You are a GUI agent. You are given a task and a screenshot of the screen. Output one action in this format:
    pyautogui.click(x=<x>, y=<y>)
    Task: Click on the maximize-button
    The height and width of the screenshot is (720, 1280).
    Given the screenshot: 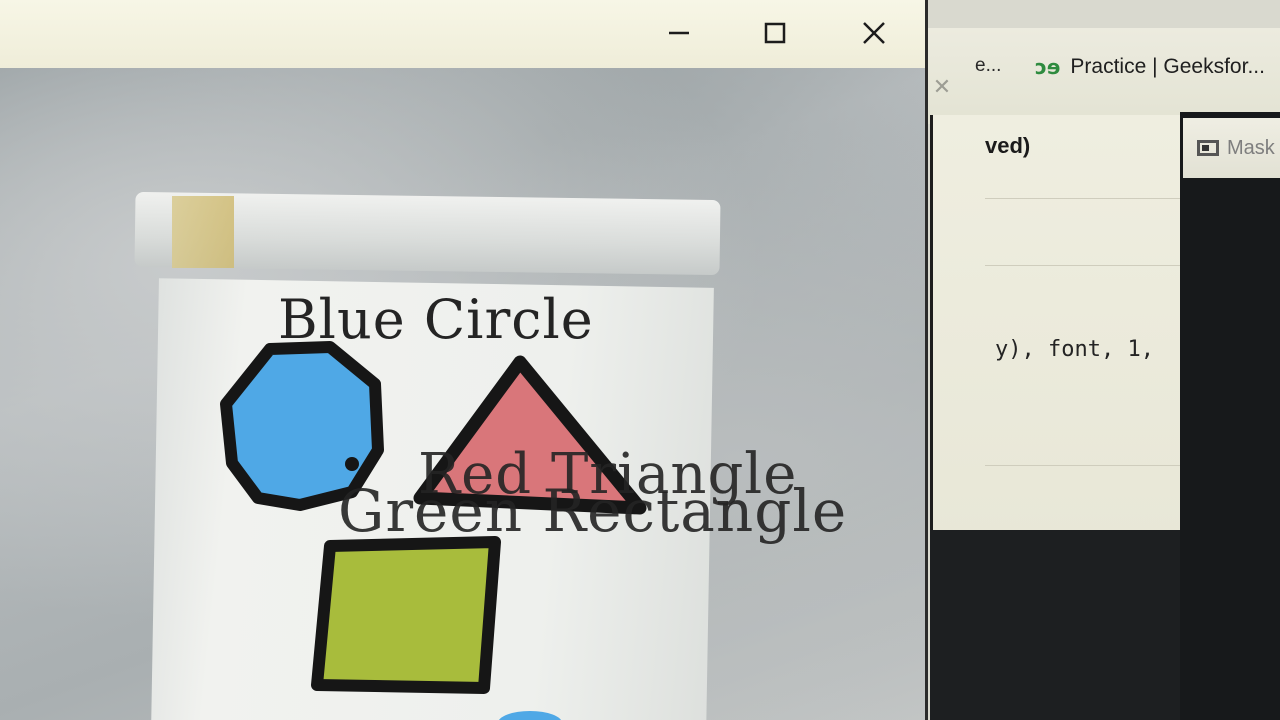 What is the action you would take?
    pyautogui.click(x=775, y=32)
    